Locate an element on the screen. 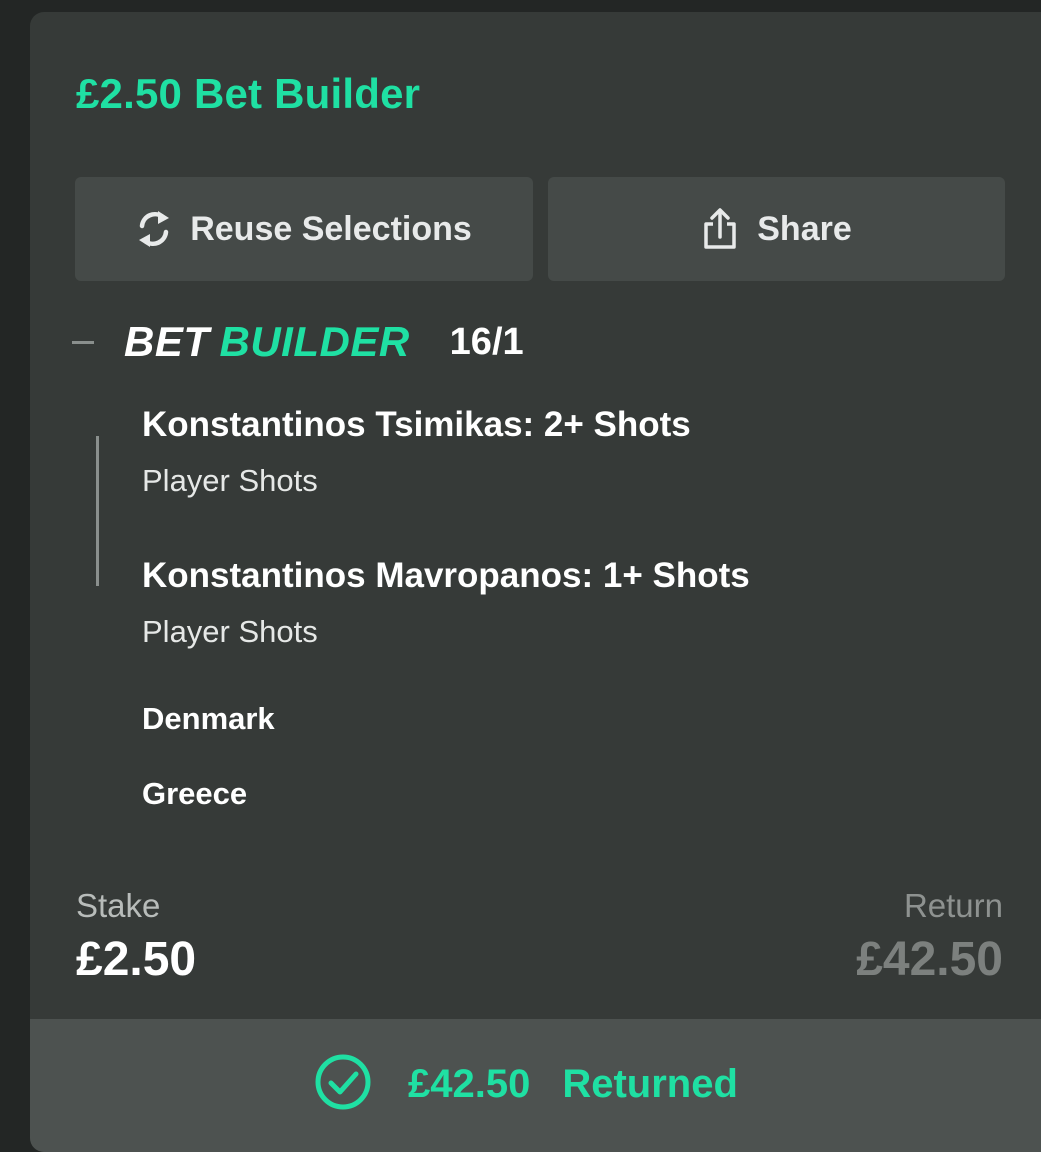 The height and width of the screenshot is (1152, 1041). refresh-icon is located at coordinates (154, 229).